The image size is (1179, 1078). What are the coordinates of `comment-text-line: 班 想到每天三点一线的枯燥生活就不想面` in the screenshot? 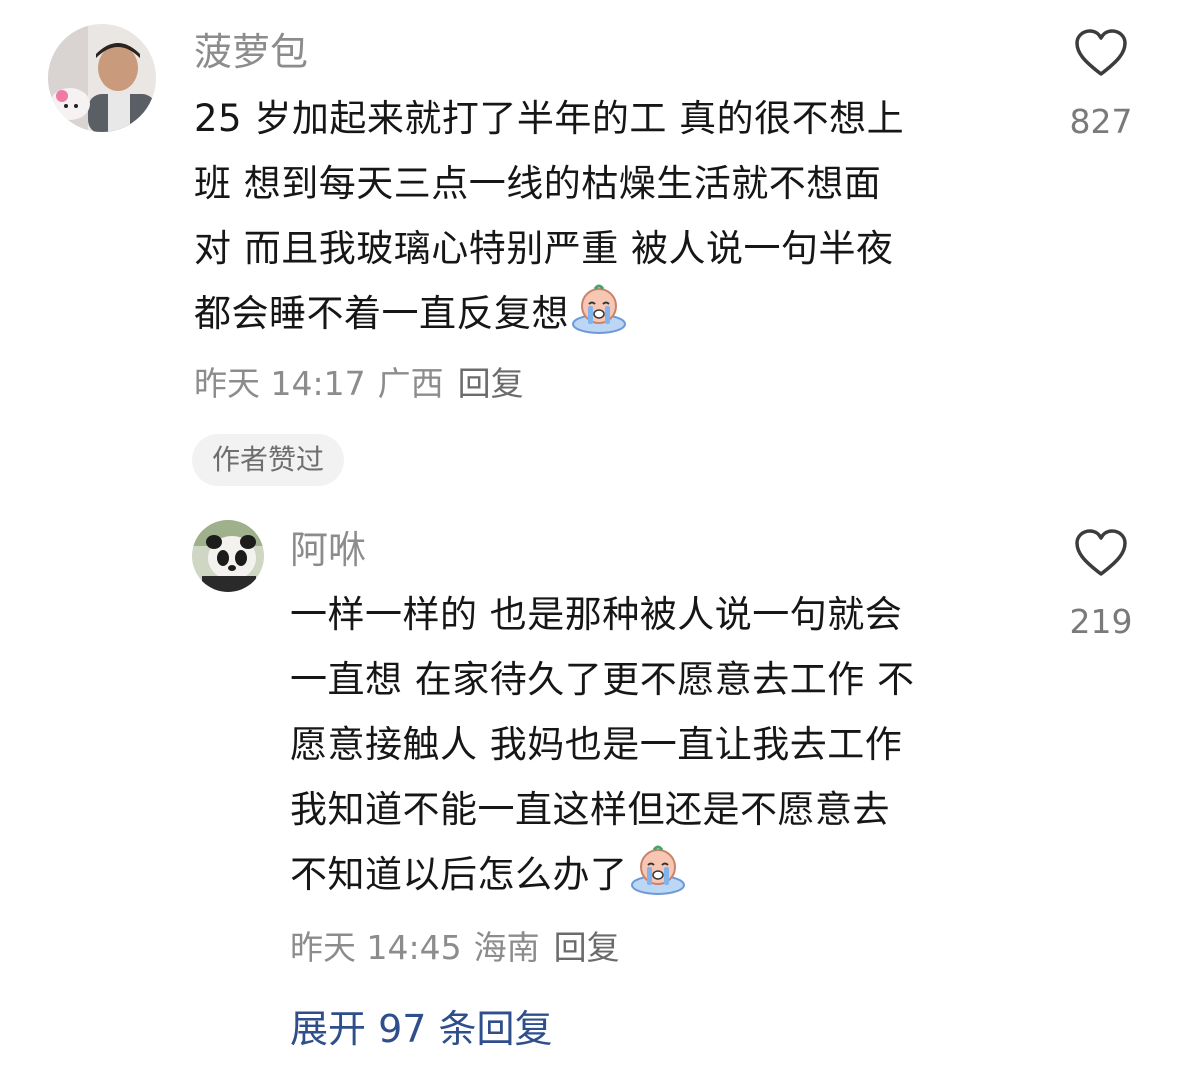 It's located at (538, 183).